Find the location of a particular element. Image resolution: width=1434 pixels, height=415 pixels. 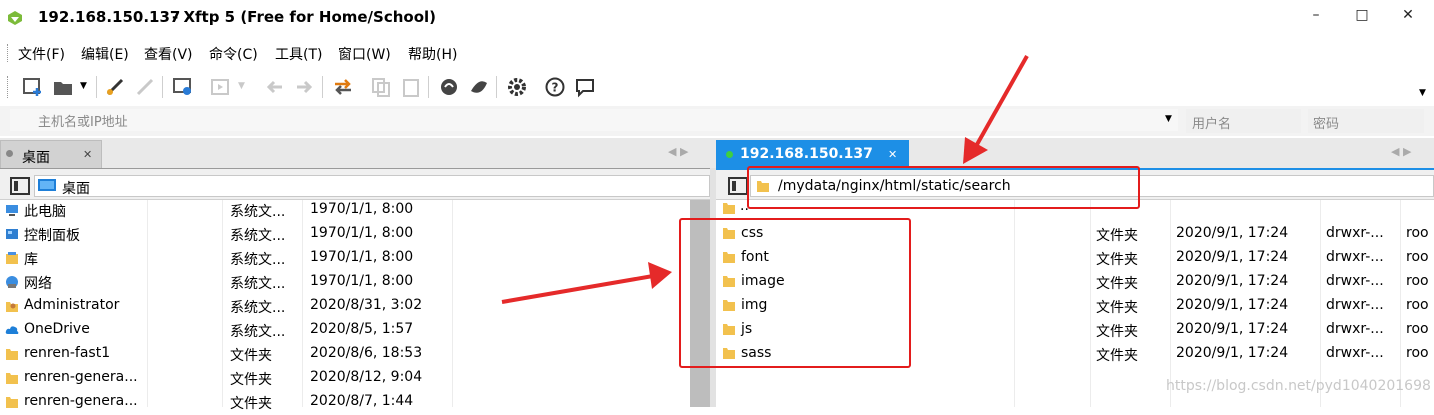

username-placeholder: 用户名 is located at coordinates (1212, 124).